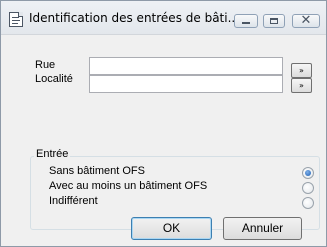 Image resolution: width=327 pixels, height=247 pixels. I want to click on cancel-button: Annuler, so click(262, 228).